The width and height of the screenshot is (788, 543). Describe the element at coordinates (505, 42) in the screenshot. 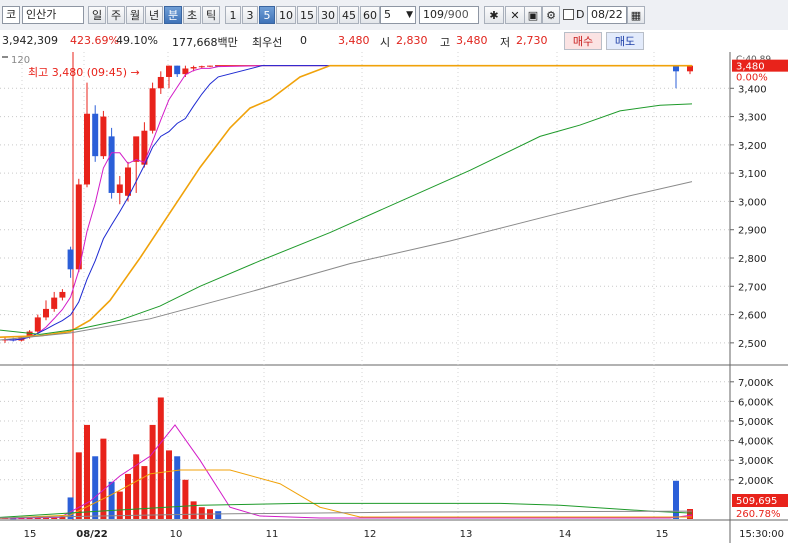

I see `low-label: 저` at that location.